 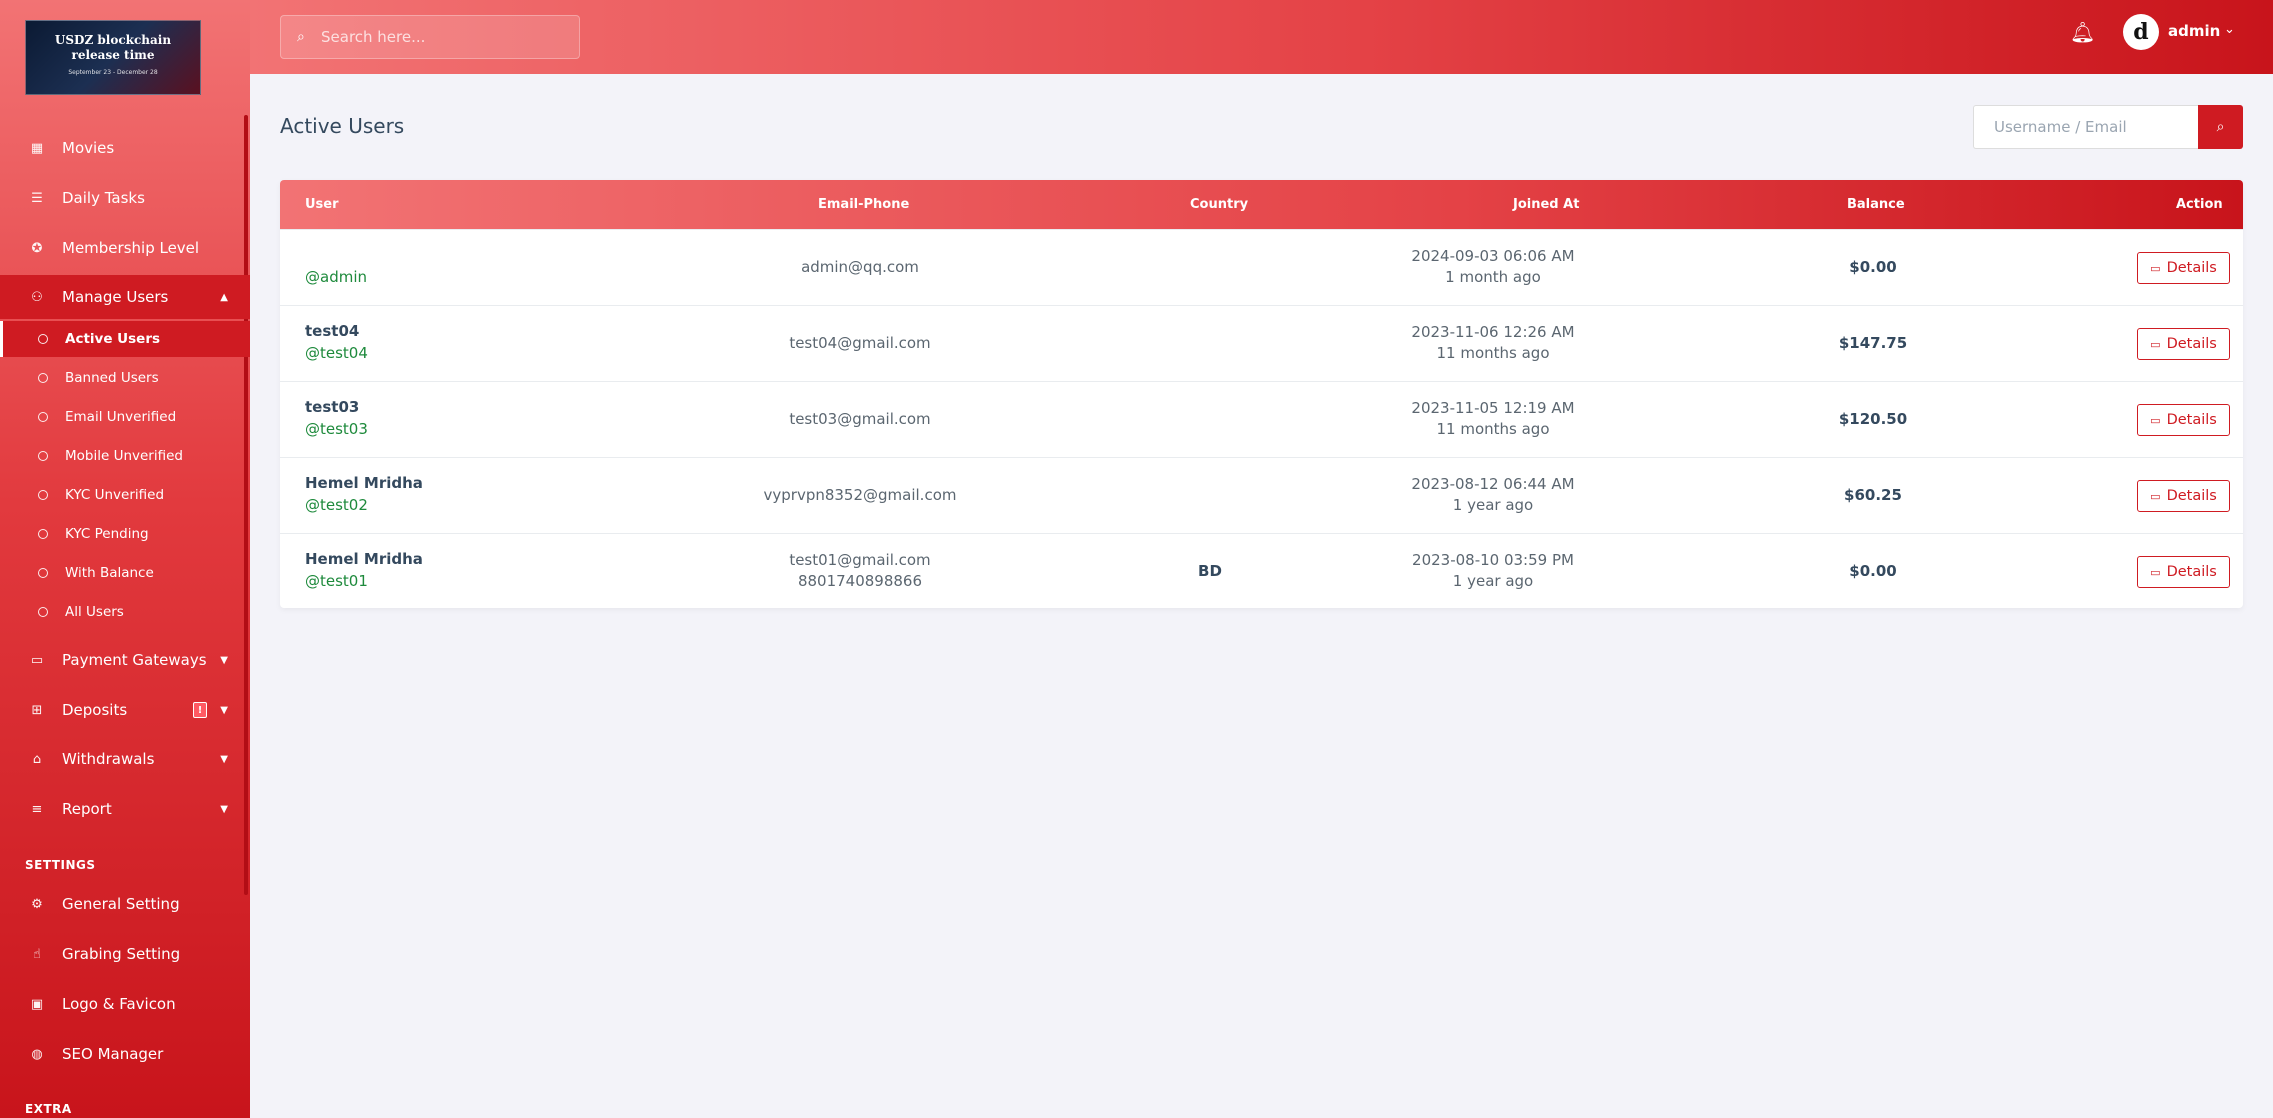 What do you see at coordinates (37, 710) in the screenshot?
I see `deposit-icon: ⊞` at bounding box center [37, 710].